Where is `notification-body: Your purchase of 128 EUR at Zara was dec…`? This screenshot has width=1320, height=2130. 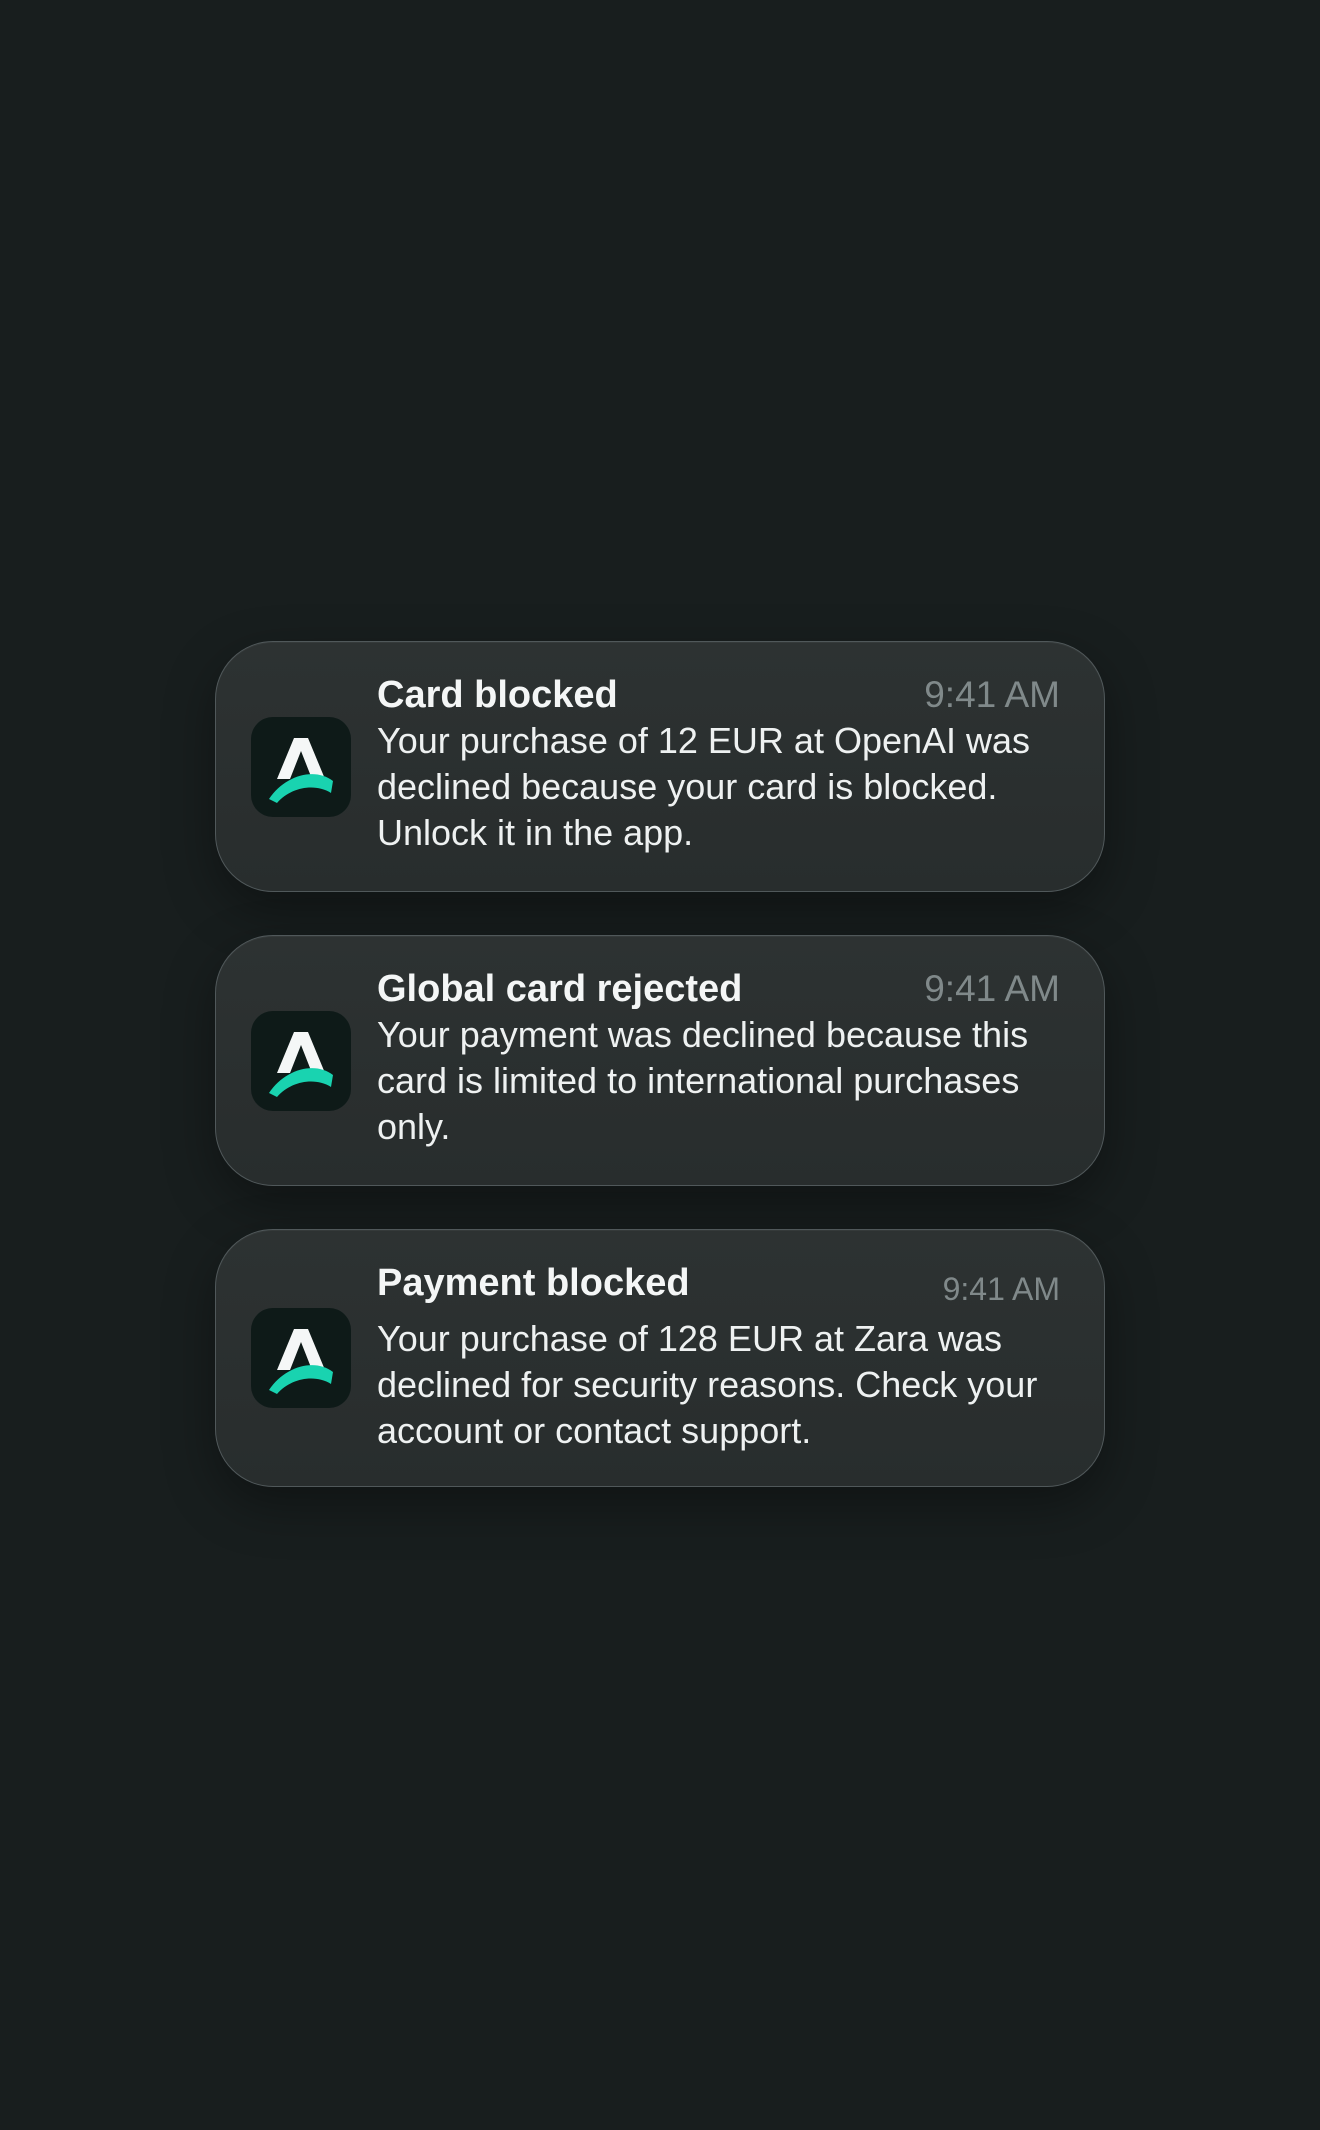
notification-body: Your purchase of 128 EUR at Zara was dec… is located at coordinates (707, 1384).